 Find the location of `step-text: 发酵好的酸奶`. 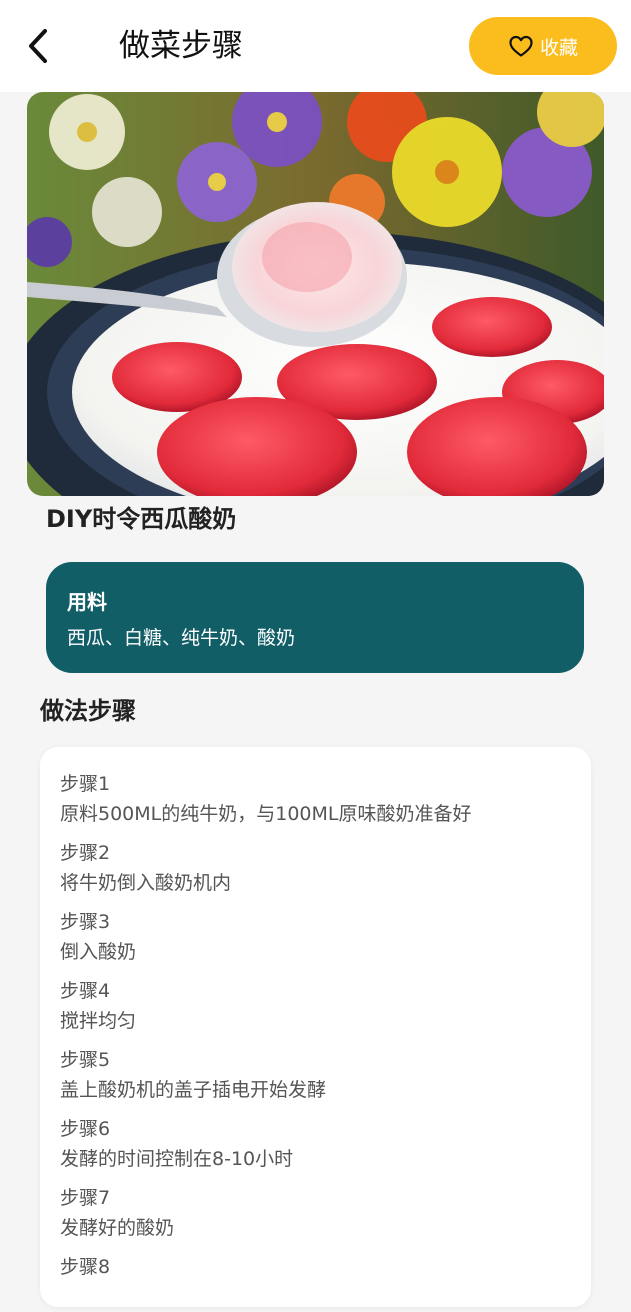

step-text: 发酵好的酸奶 is located at coordinates (117, 1228).